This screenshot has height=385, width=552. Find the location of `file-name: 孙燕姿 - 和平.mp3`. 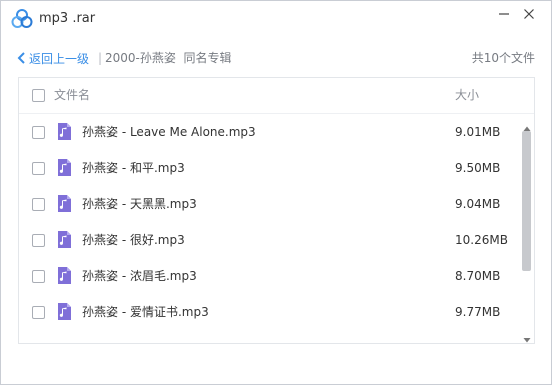

file-name: 孙燕姿 - 和平.mp3 is located at coordinates (133, 168).